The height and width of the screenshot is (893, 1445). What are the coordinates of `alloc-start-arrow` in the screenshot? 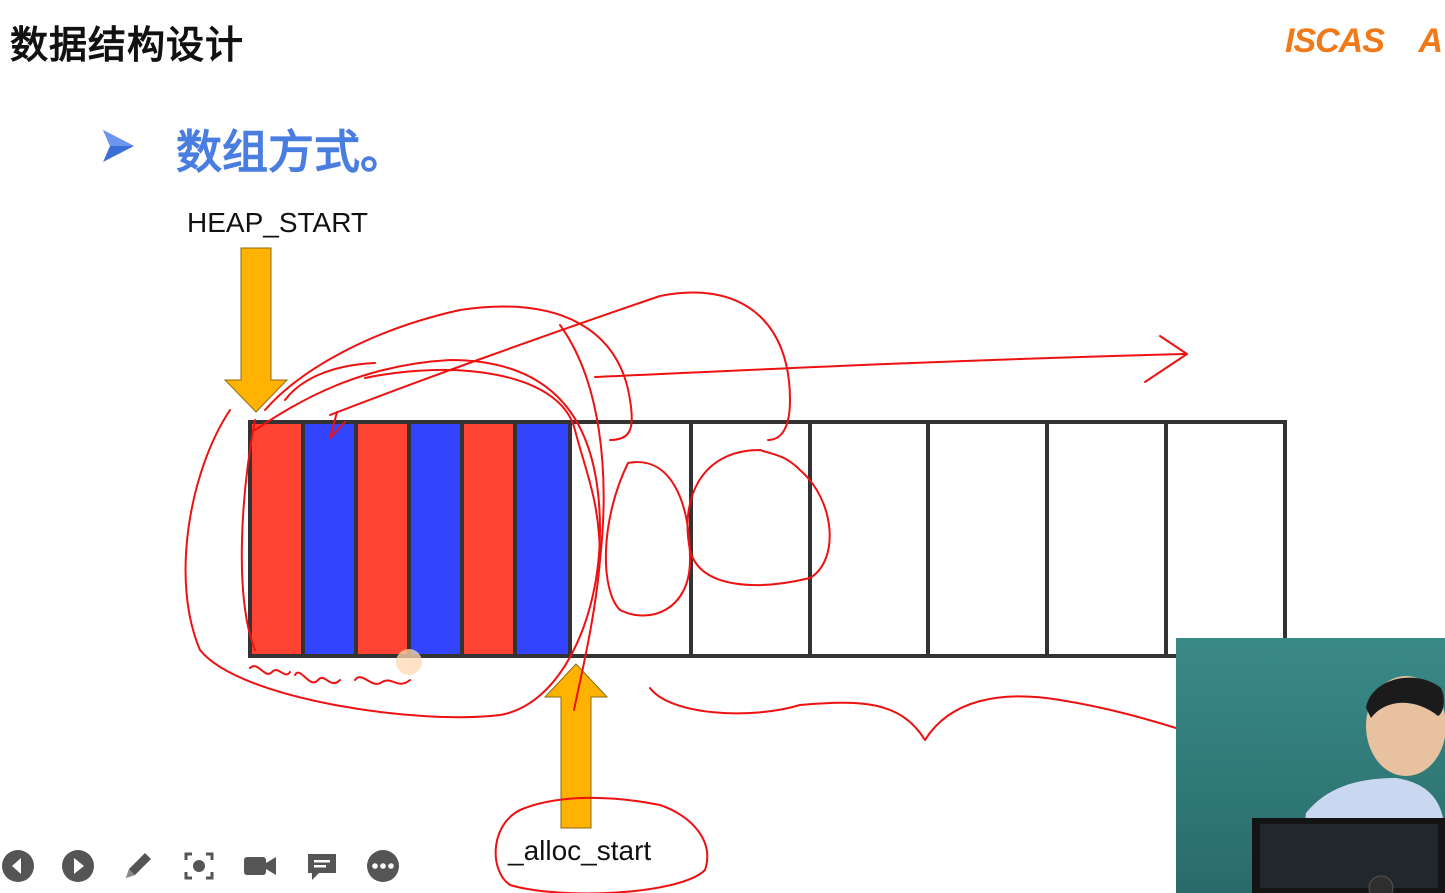 It's located at (576, 746).